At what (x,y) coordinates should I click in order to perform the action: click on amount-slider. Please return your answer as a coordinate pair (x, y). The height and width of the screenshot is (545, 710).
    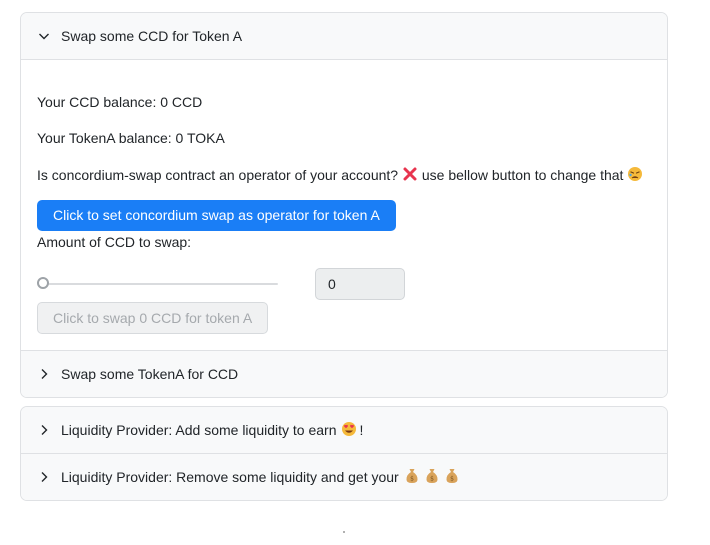
    Looking at the image, I should click on (157, 284).